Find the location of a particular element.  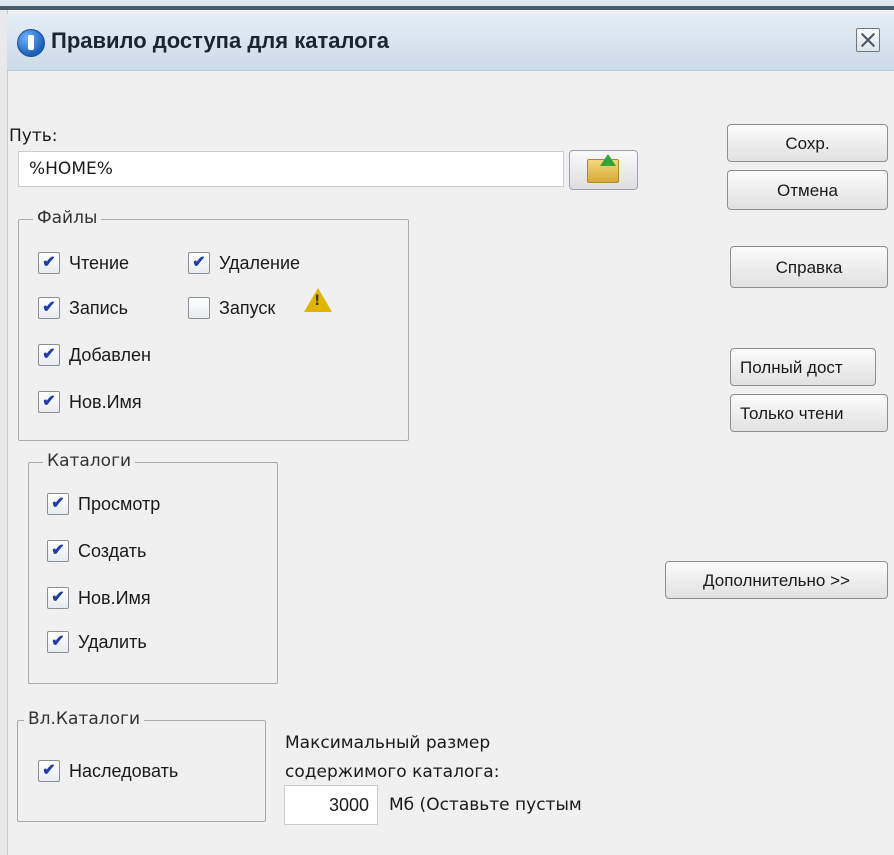

advanced-button: Дополнительно >> is located at coordinates (776, 580).